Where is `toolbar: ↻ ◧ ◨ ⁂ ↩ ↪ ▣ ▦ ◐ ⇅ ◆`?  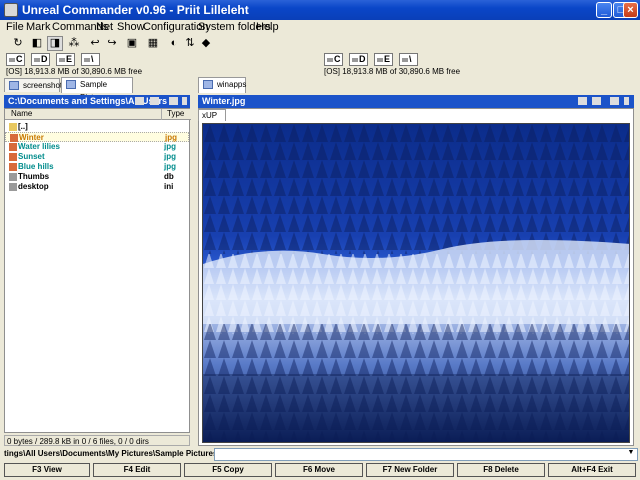
toolbar: ↻ ◧ ◨ ⁂ ↩ ↪ ▣ ▦ ◐ ⇅ ◆ is located at coordinates (320, 43).